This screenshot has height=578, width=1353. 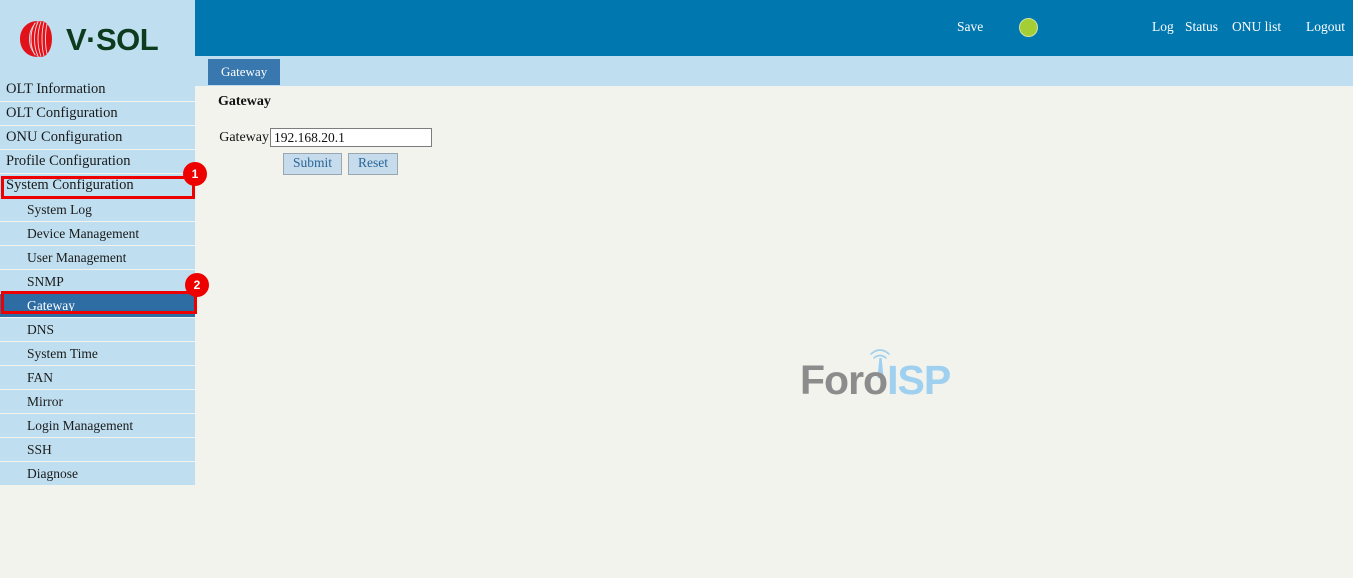 What do you see at coordinates (52, 473) in the screenshot?
I see `sidebar-item-label: Diagnose` at bounding box center [52, 473].